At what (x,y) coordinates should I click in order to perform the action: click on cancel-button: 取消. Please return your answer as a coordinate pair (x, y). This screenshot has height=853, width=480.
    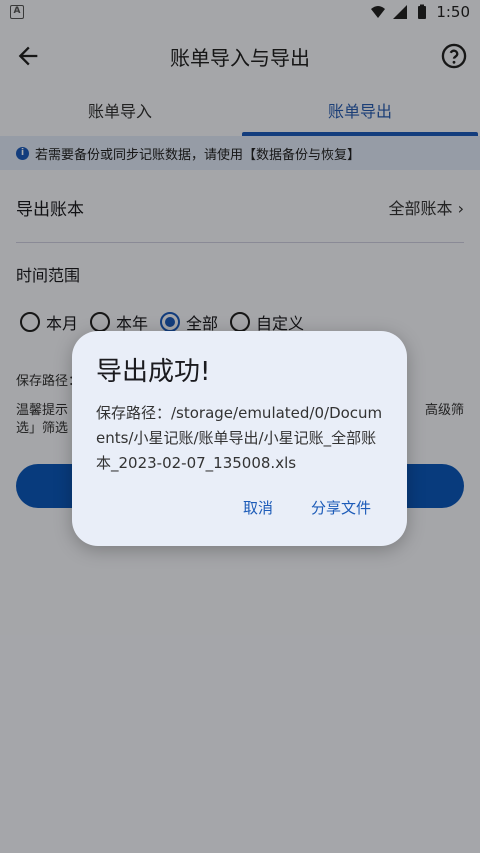
    Looking at the image, I should click on (258, 507).